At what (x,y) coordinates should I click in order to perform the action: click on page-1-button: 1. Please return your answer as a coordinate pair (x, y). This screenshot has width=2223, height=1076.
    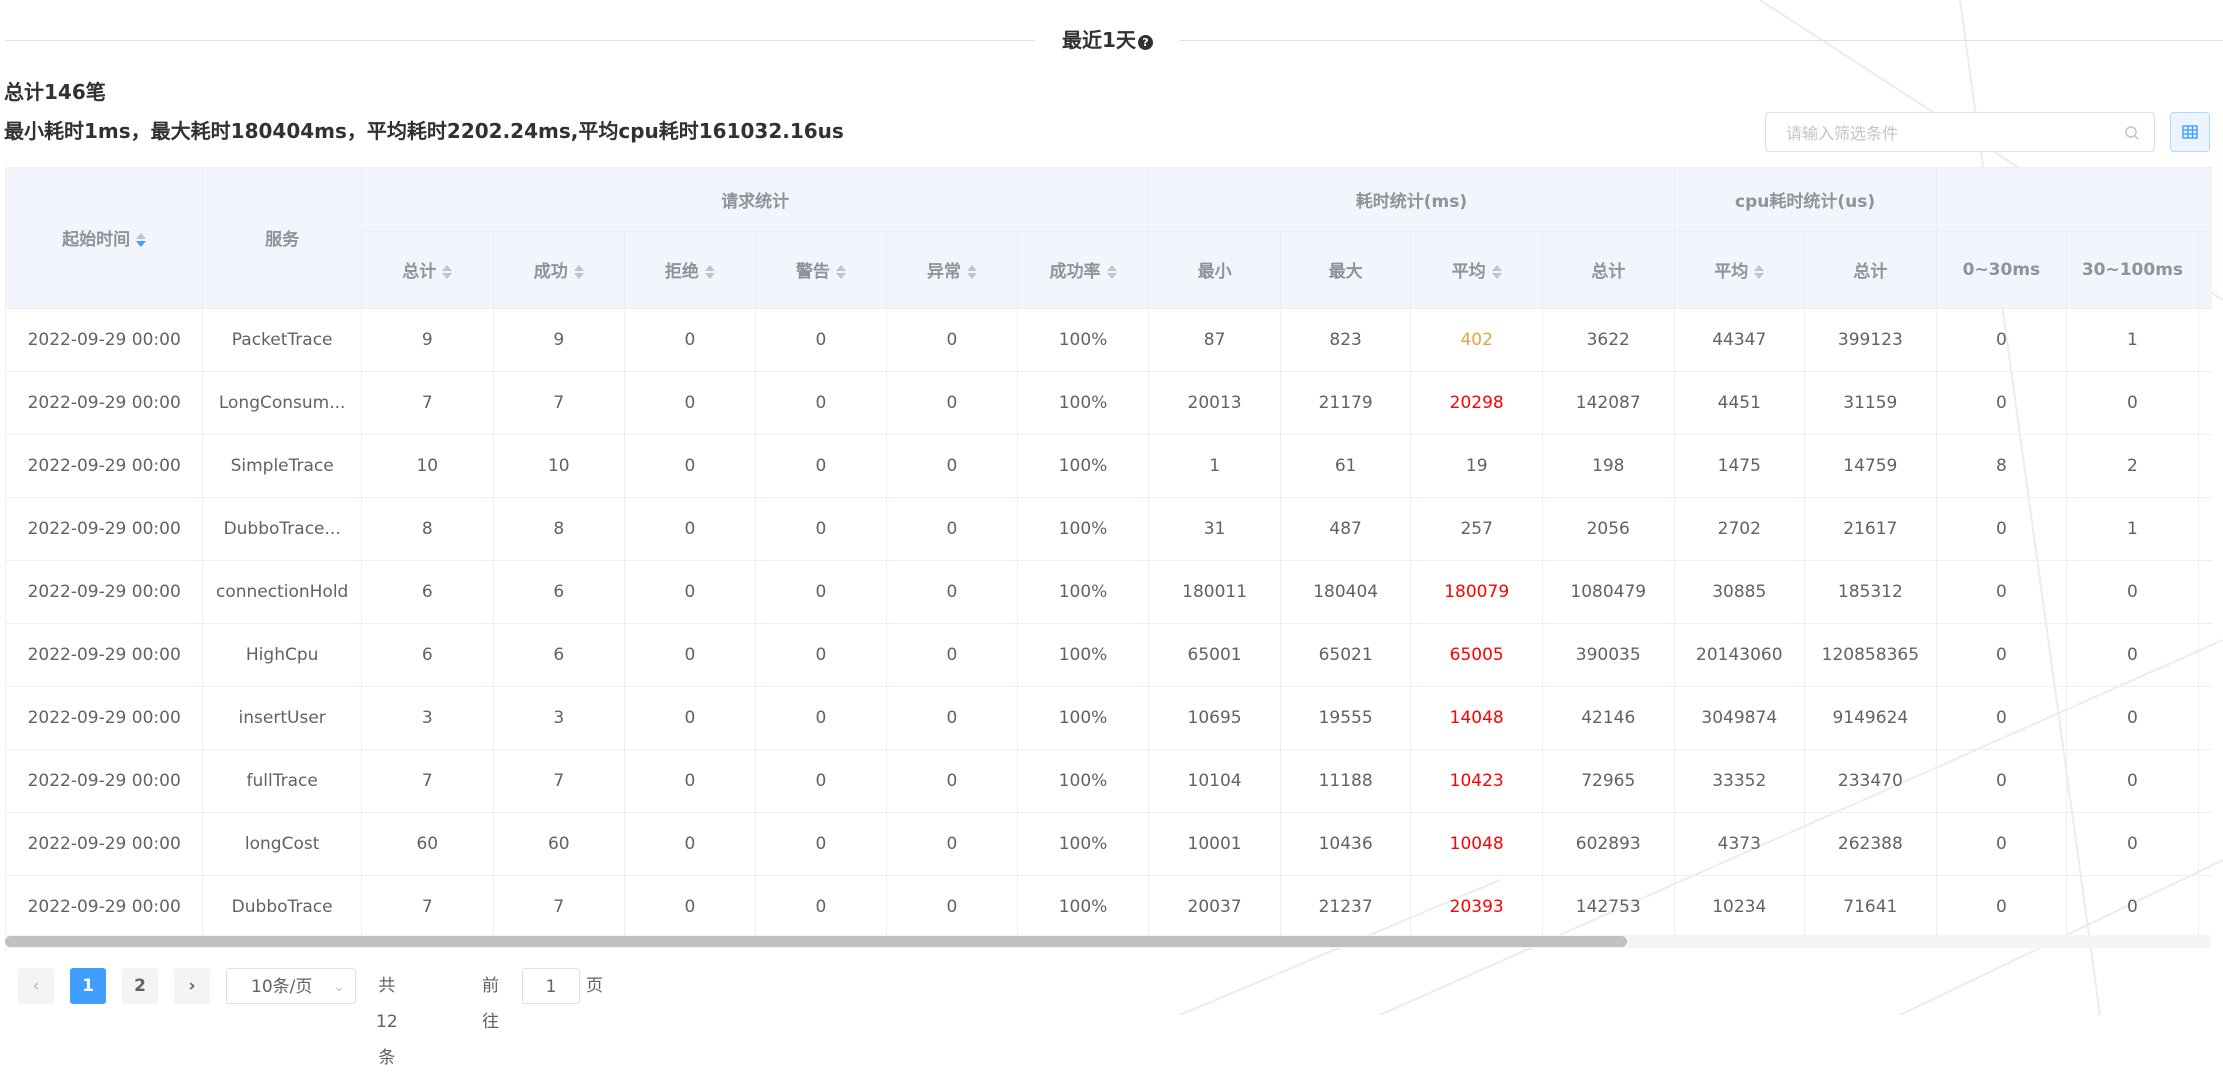
    Looking at the image, I should click on (88, 986).